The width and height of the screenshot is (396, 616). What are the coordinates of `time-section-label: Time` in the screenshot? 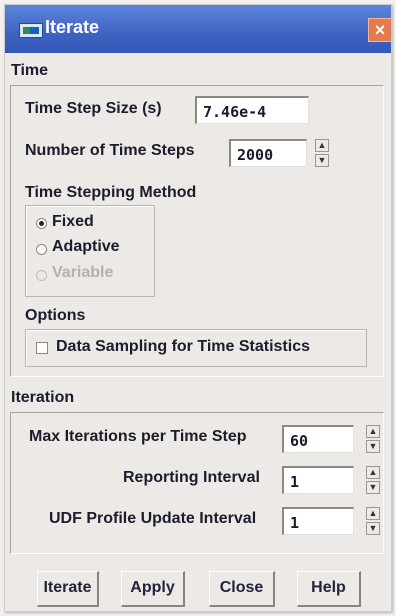 It's located at (30, 70).